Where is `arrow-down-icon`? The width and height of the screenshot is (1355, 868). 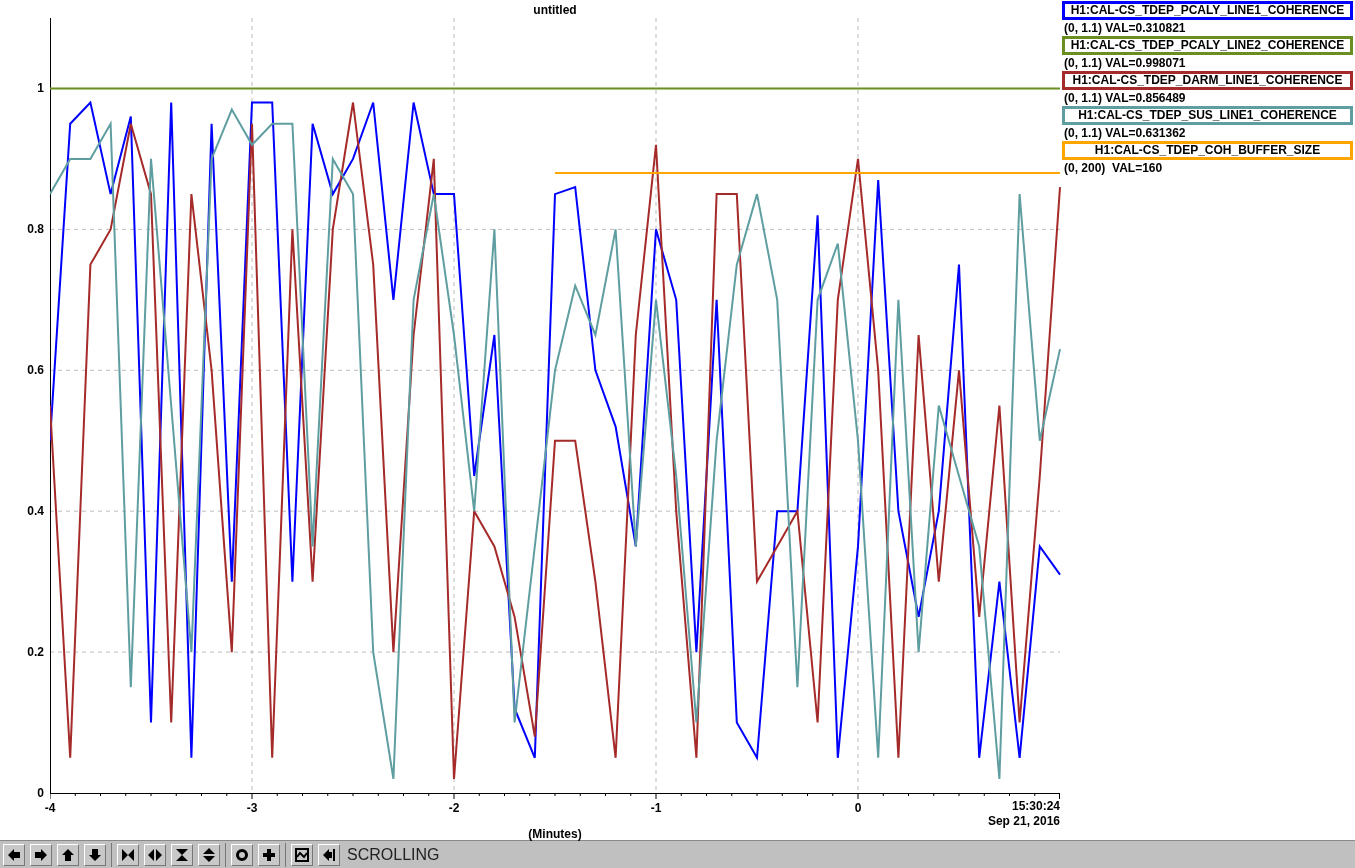 arrow-down-icon is located at coordinates (95, 854).